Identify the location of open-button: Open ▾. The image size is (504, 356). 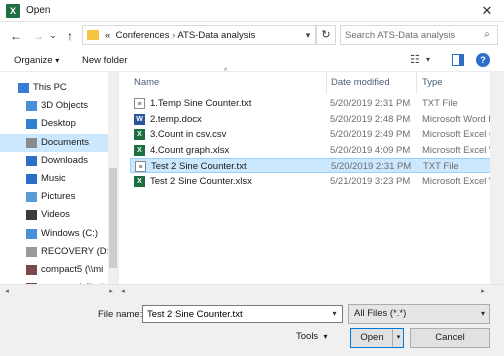
(377, 338).